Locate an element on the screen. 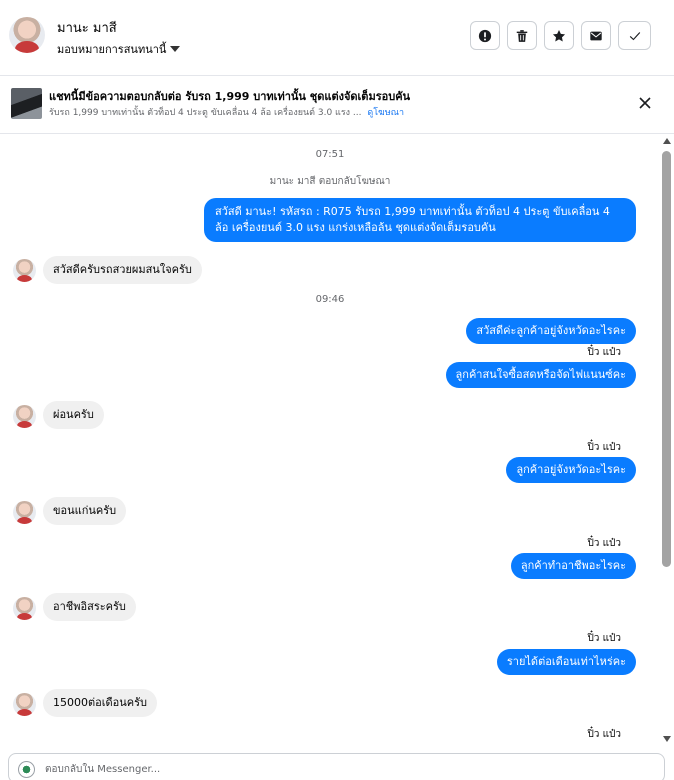 This screenshot has width=674, height=780. page-avatar-icon is located at coordinates (26, 769).